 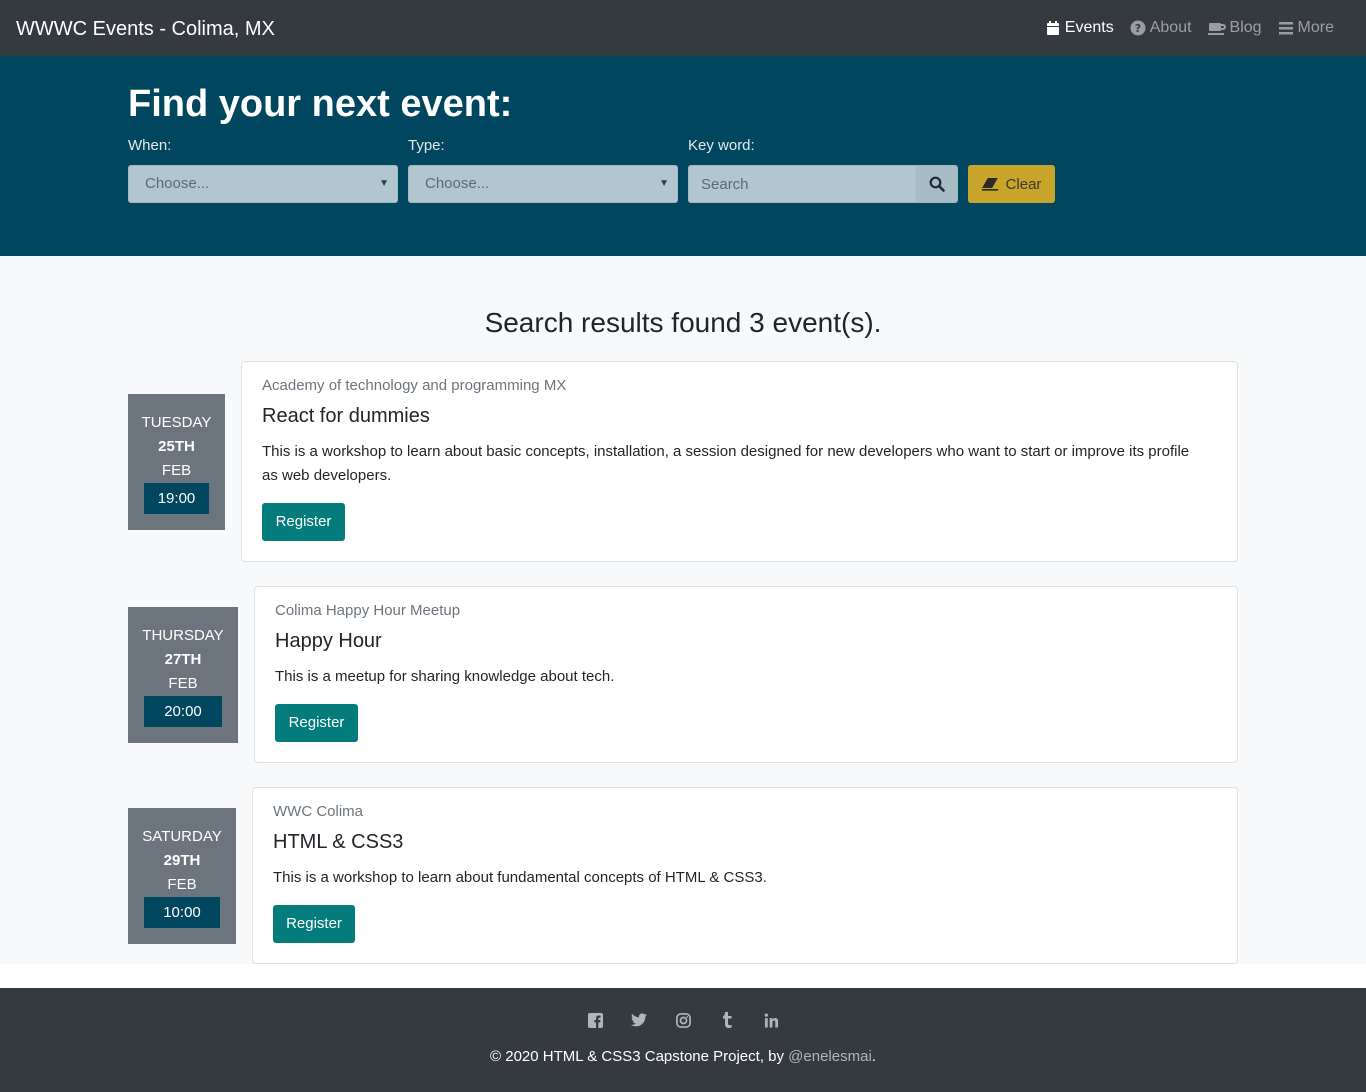 I want to click on event-date-box: TUESDAY 25TH FEB 19:00, so click(x=176, y=462).